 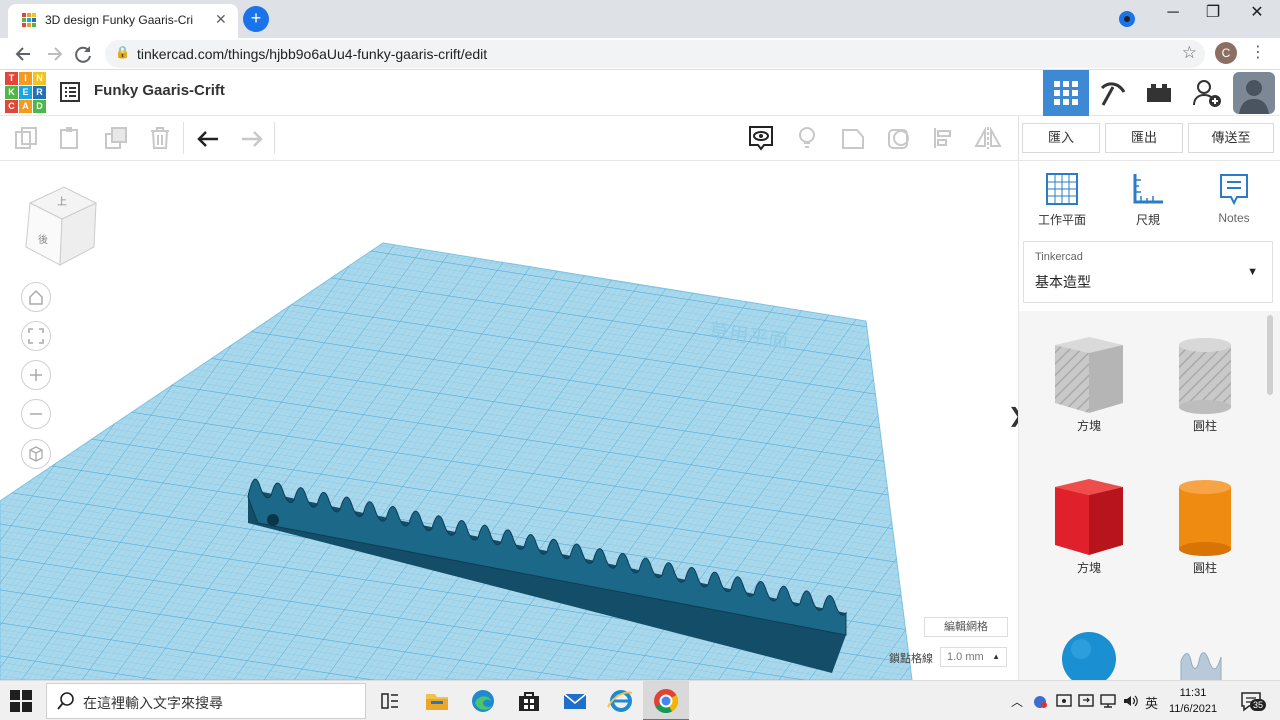 What do you see at coordinates (1144, 138) in the screenshot?
I see `export-button: 匯出` at bounding box center [1144, 138].